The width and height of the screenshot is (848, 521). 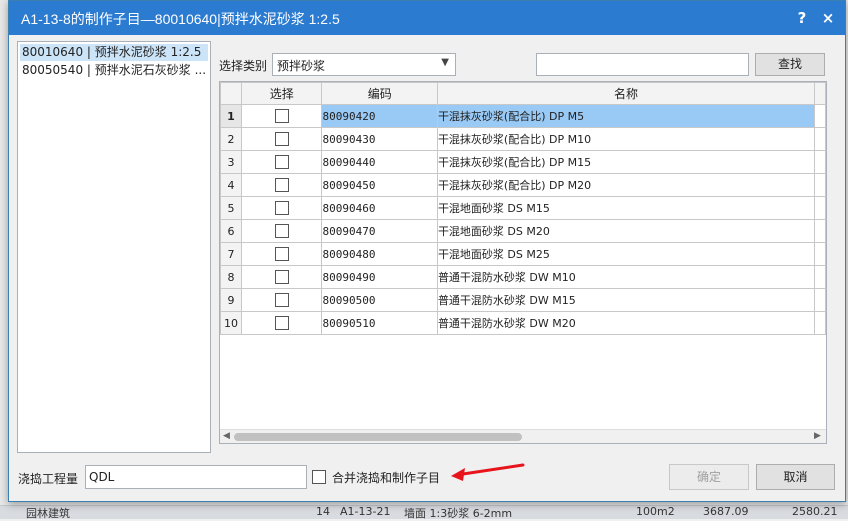 I want to click on table-row: 3 80090440 干混抹灰砂浆(配合比) DP M15, so click(x=523, y=162).